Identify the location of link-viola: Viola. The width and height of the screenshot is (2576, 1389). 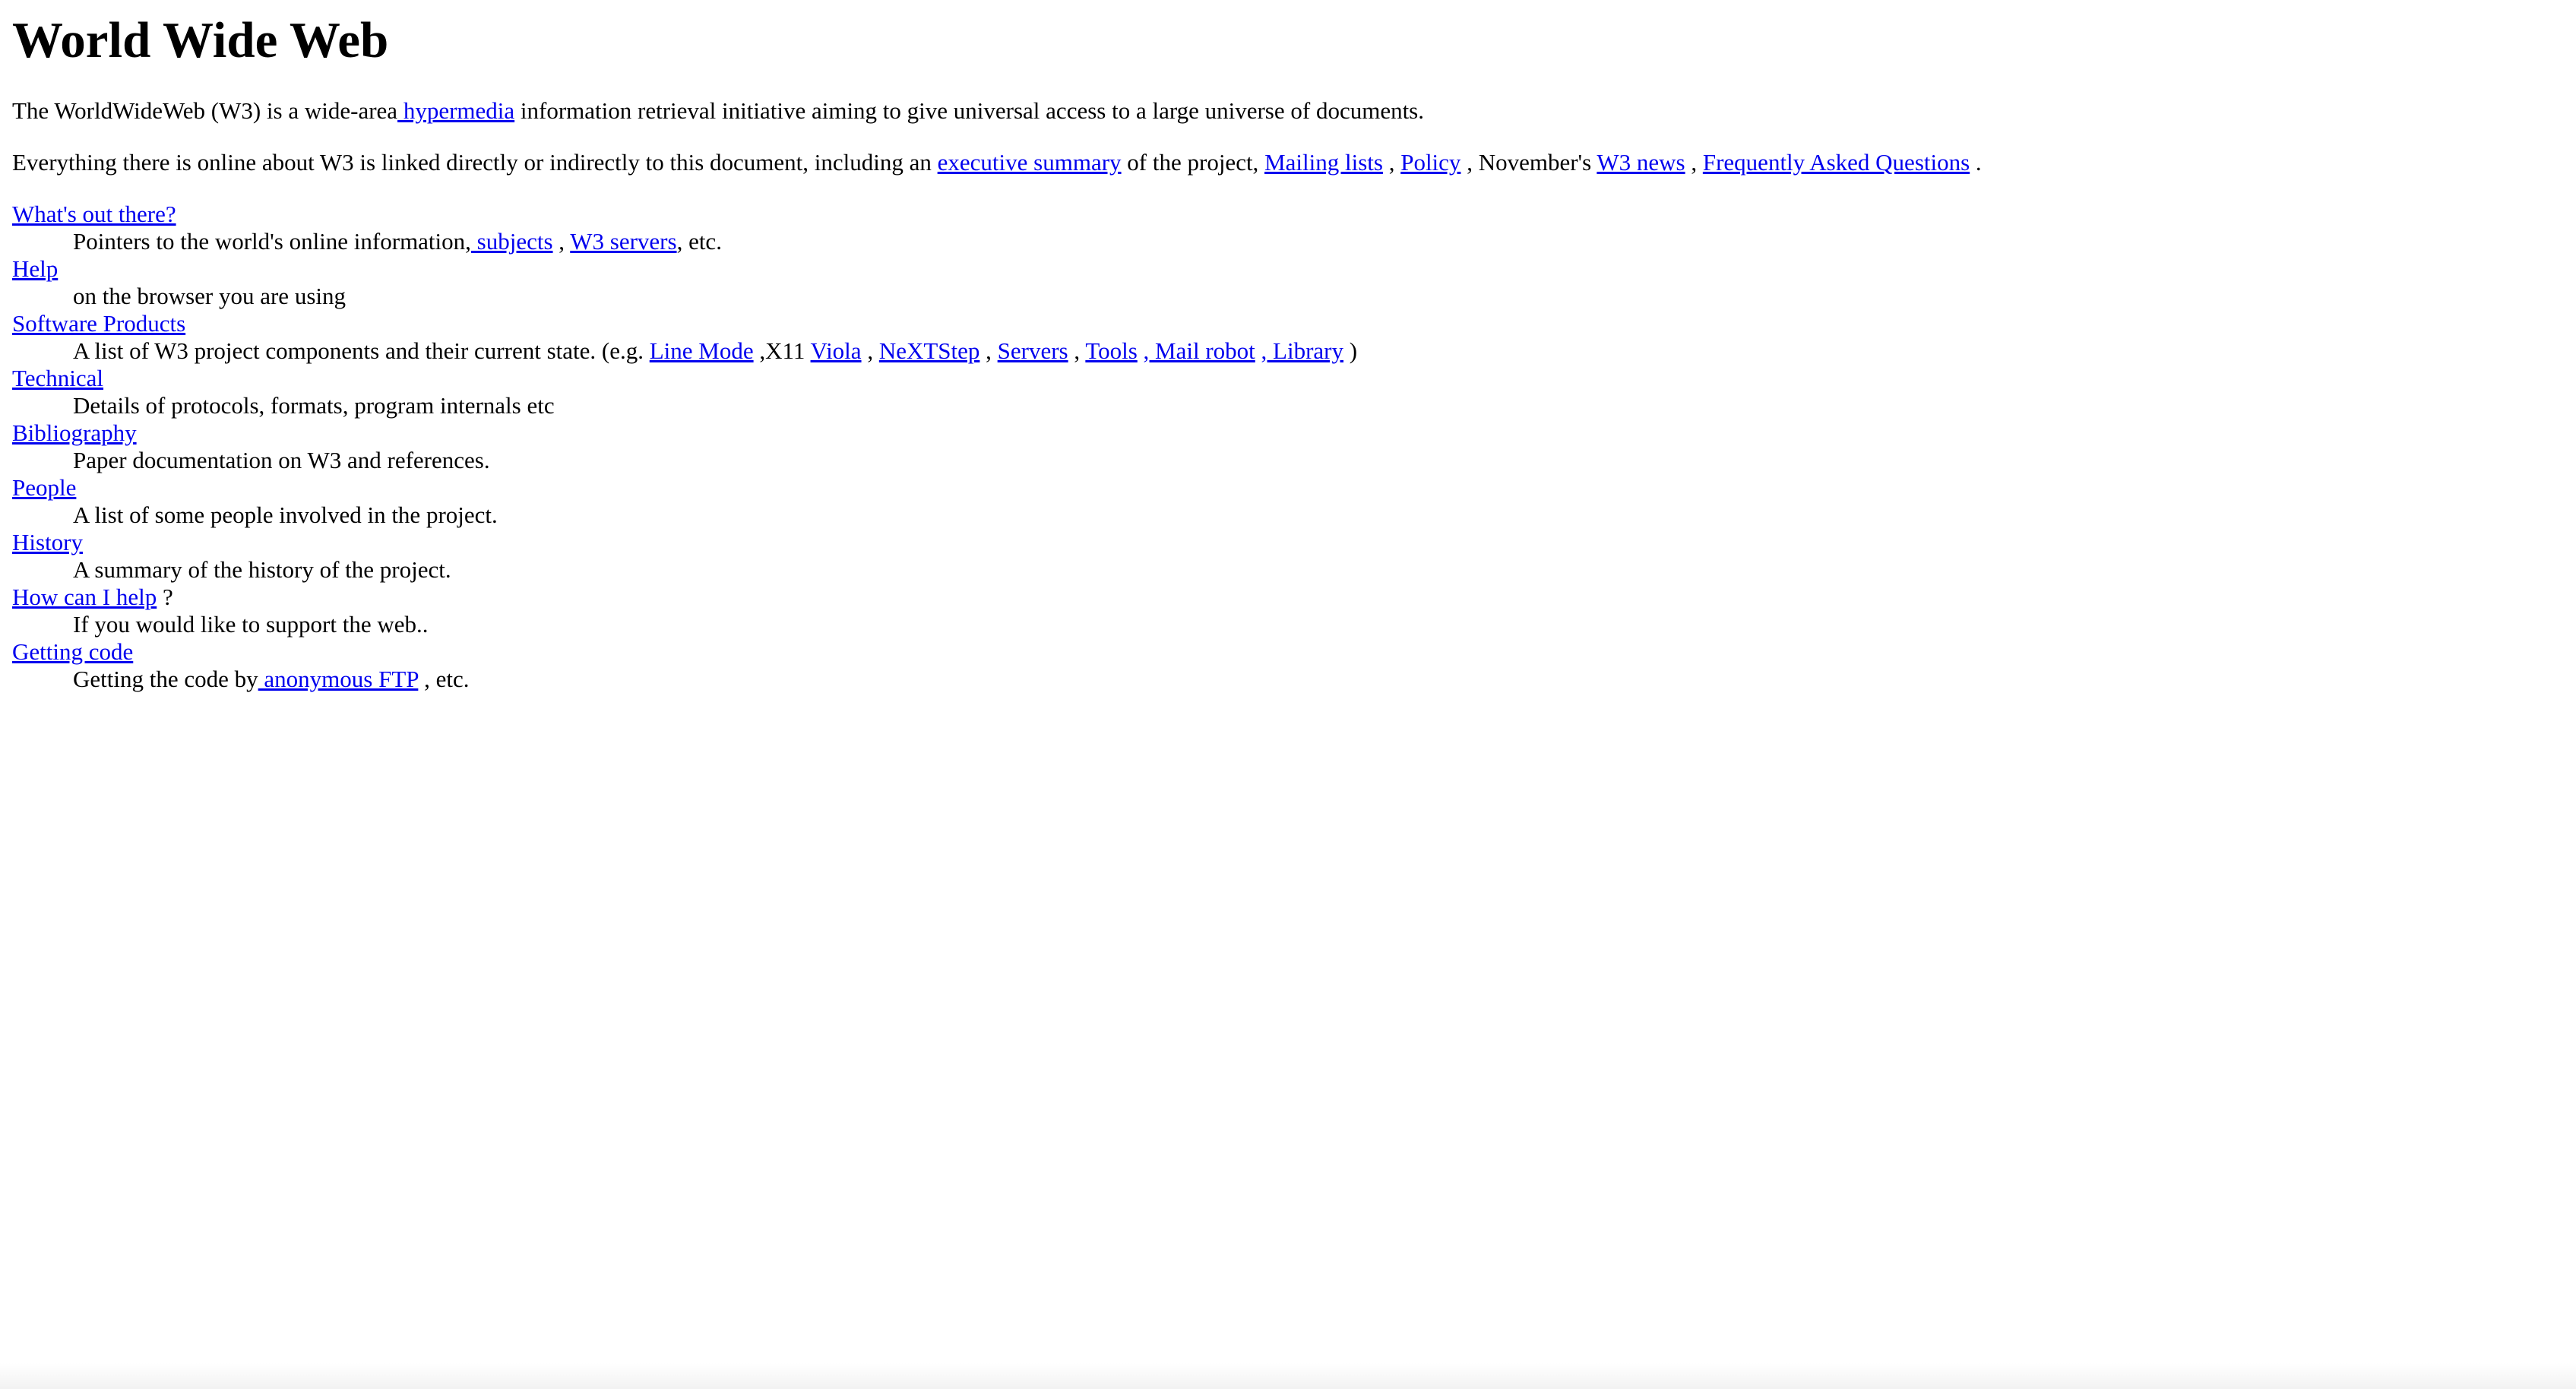
(837, 350).